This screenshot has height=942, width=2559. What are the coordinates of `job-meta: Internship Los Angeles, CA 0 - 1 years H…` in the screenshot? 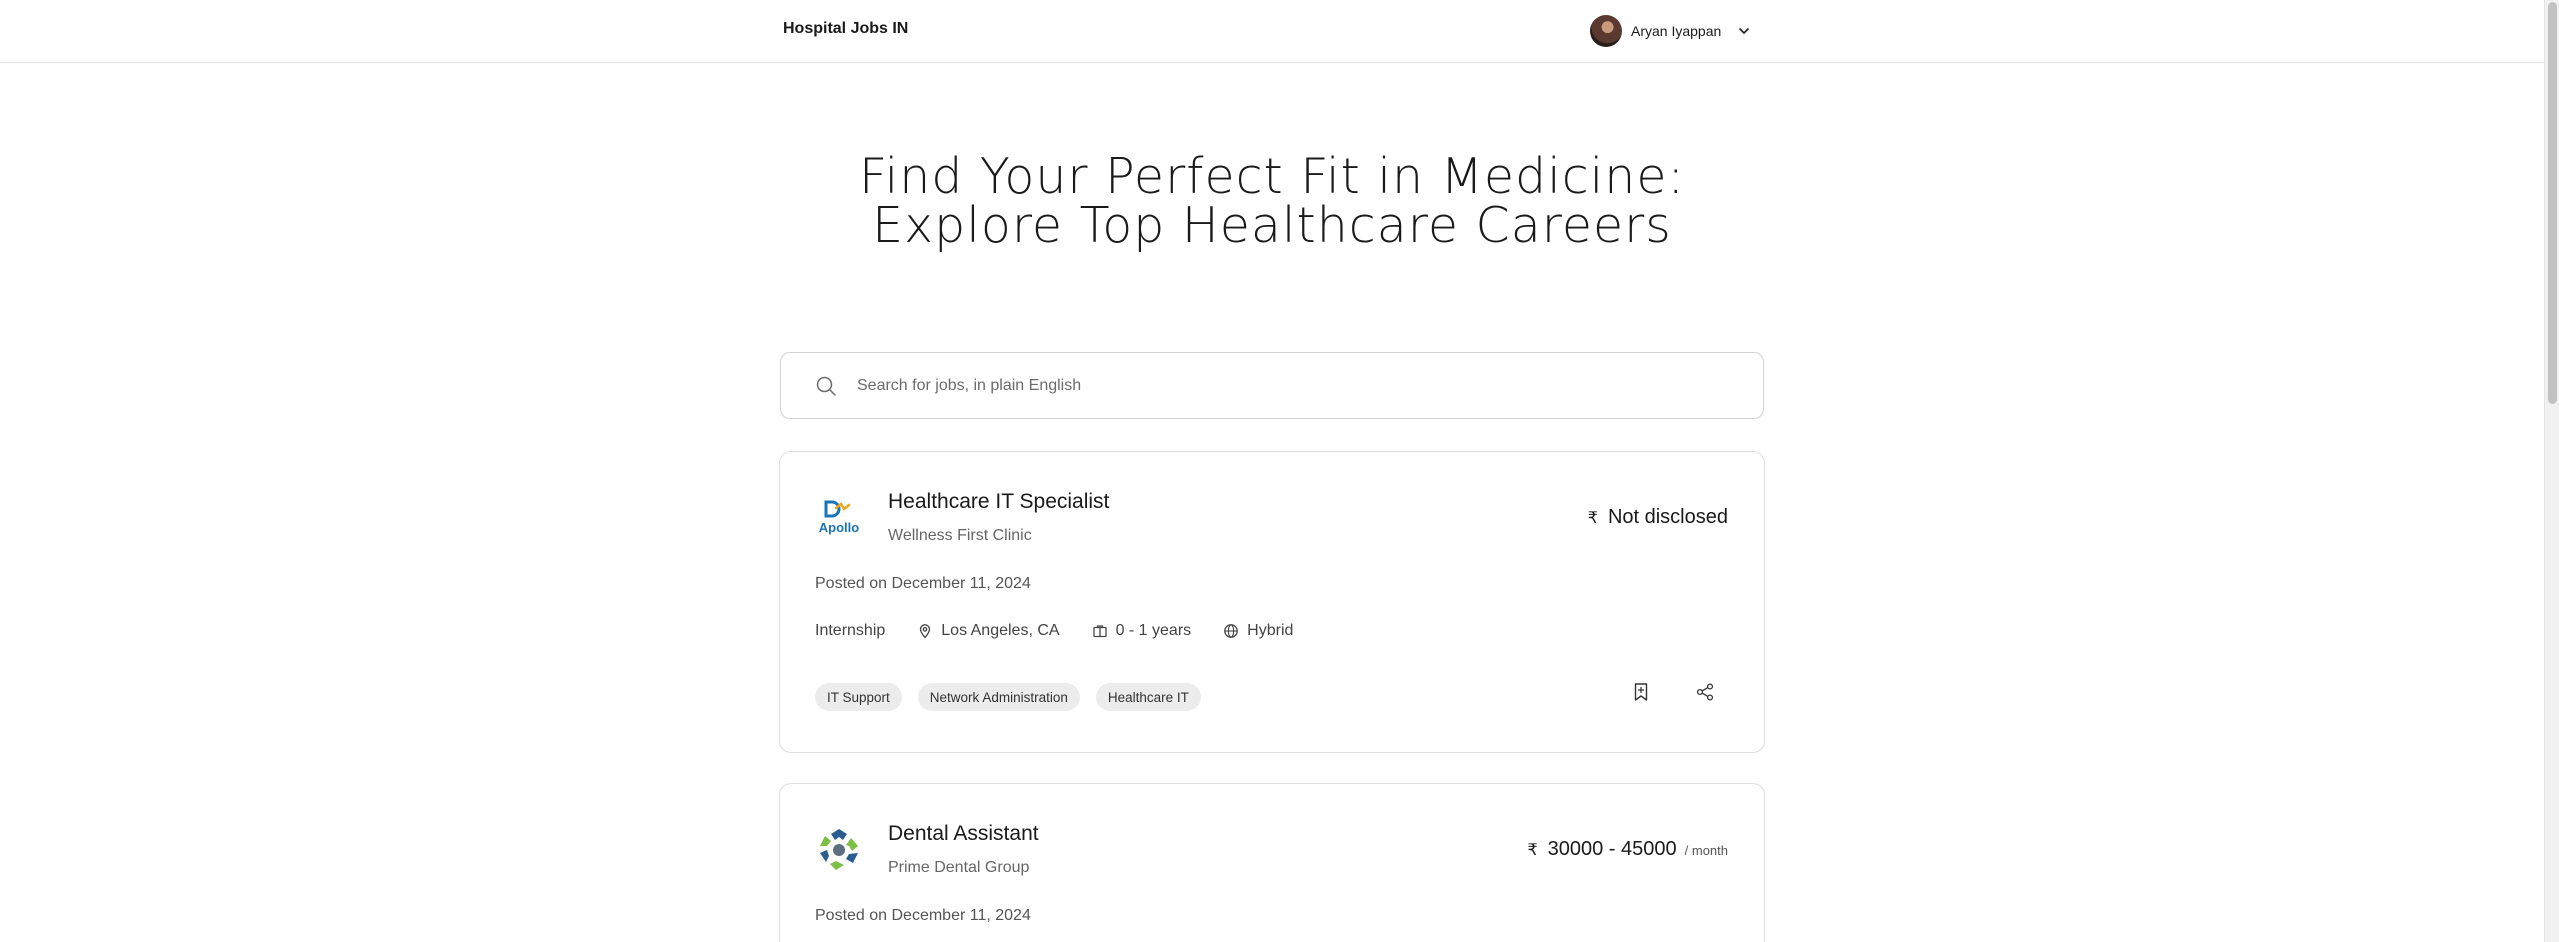 It's located at (1070, 631).